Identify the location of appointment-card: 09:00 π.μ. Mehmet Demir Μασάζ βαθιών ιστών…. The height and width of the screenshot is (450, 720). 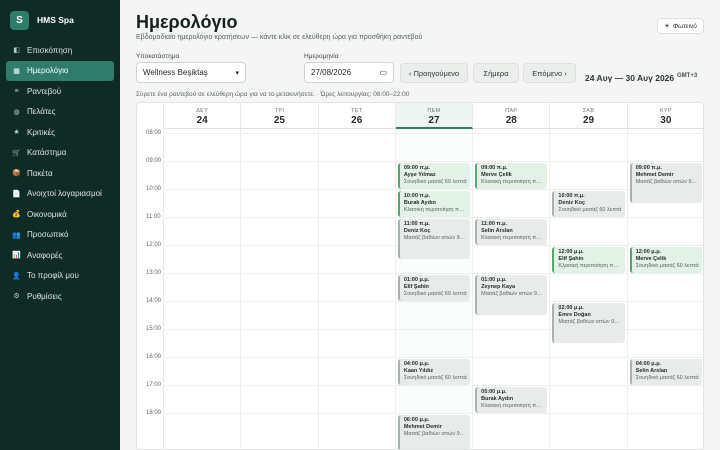
(665, 183).